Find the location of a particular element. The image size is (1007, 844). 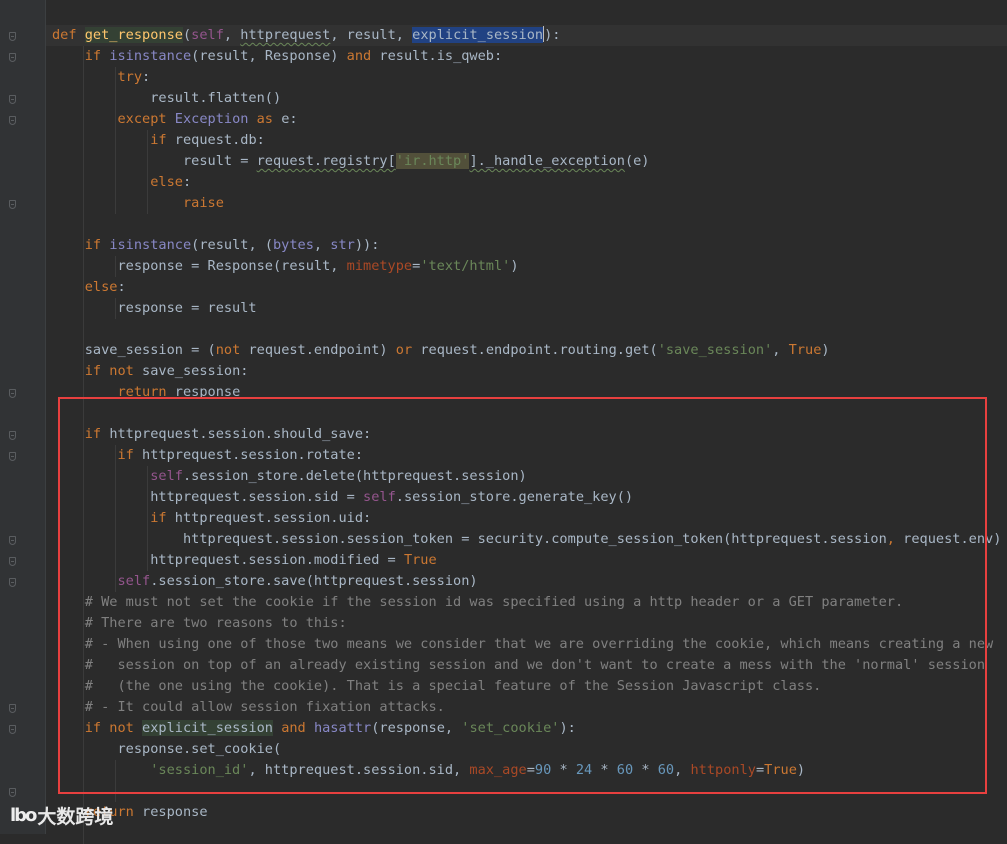

code-line: except Exception as e: is located at coordinates (175, 119).